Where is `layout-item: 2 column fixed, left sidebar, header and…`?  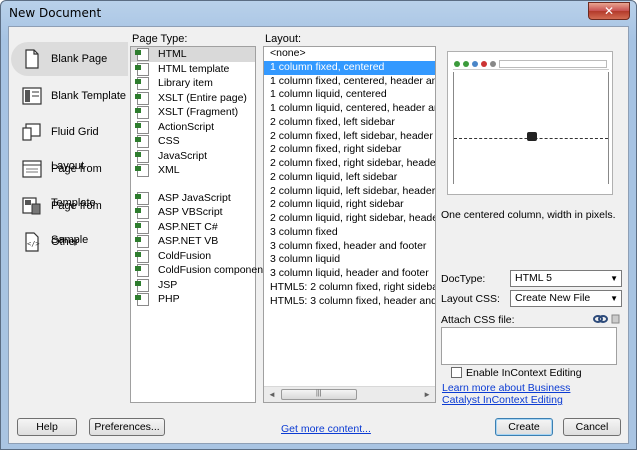
layout-item: 2 column fixed, left sidebar, header and… is located at coordinates (349, 137).